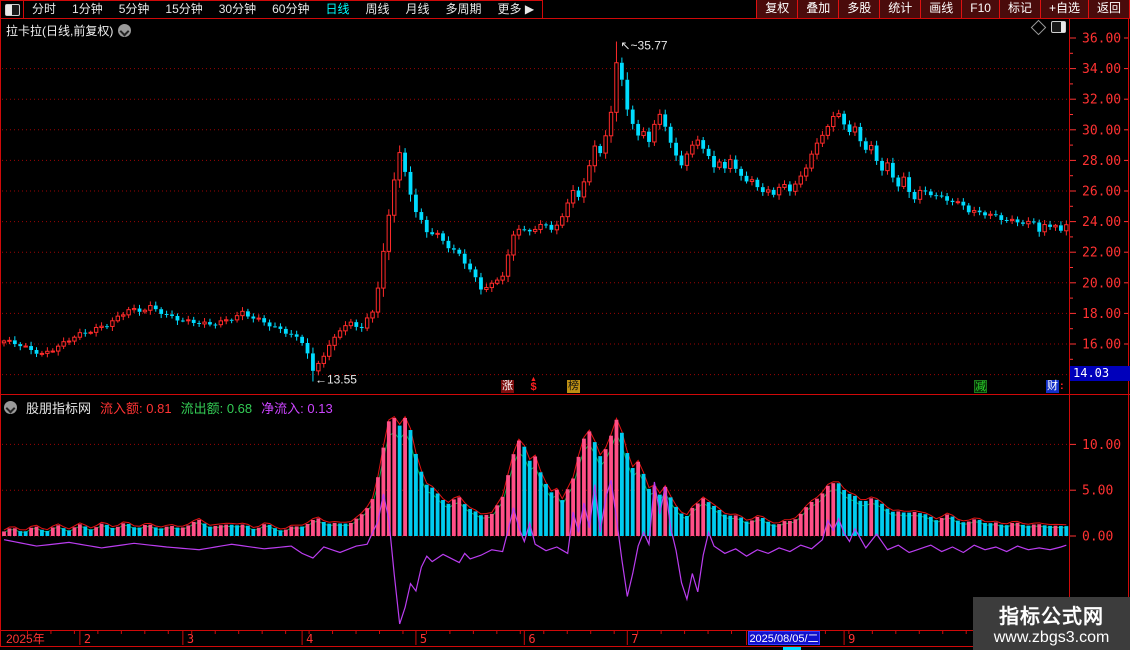 The height and width of the screenshot is (650, 1130). What do you see at coordinates (900, 9) in the screenshot?
I see `stats-button: 统计` at bounding box center [900, 9].